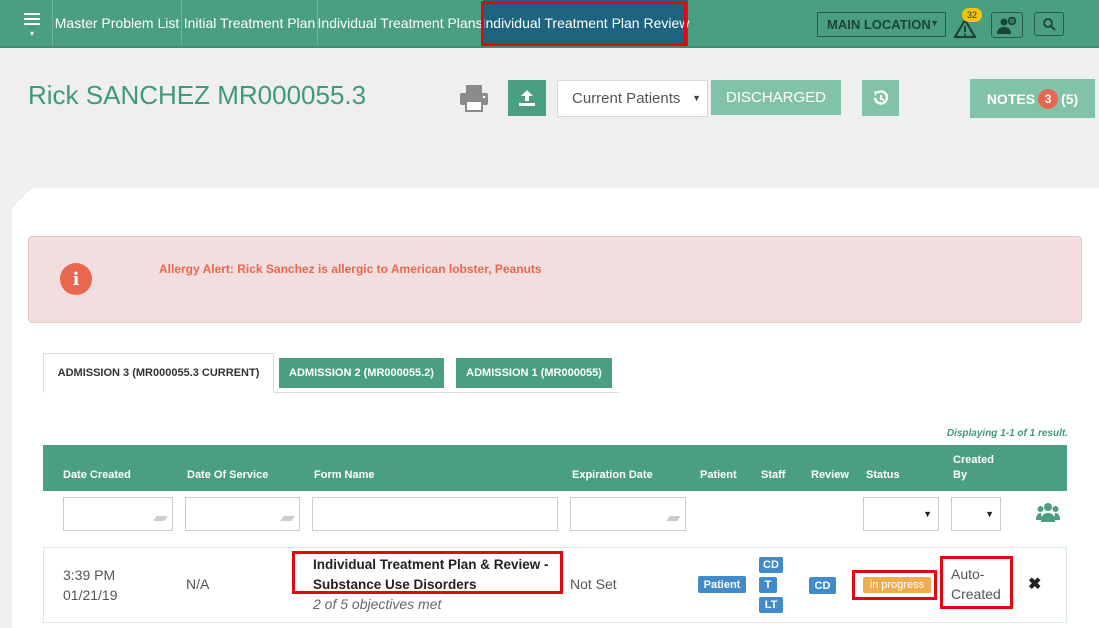 The width and height of the screenshot is (1099, 628). What do you see at coordinates (534, 373) in the screenshot?
I see `tab-admission-1: ADMISSION 1 (MR000055)` at bounding box center [534, 373].